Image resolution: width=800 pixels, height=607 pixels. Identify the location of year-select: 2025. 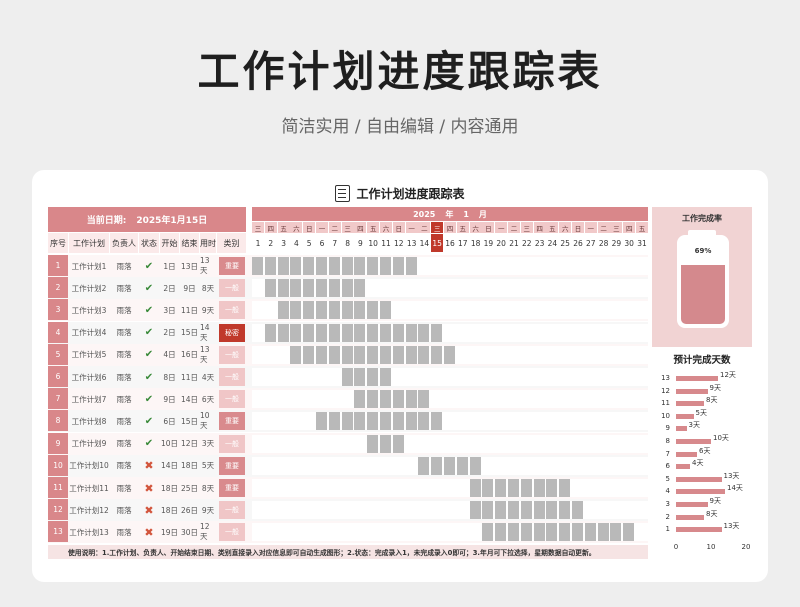
(424, 214).